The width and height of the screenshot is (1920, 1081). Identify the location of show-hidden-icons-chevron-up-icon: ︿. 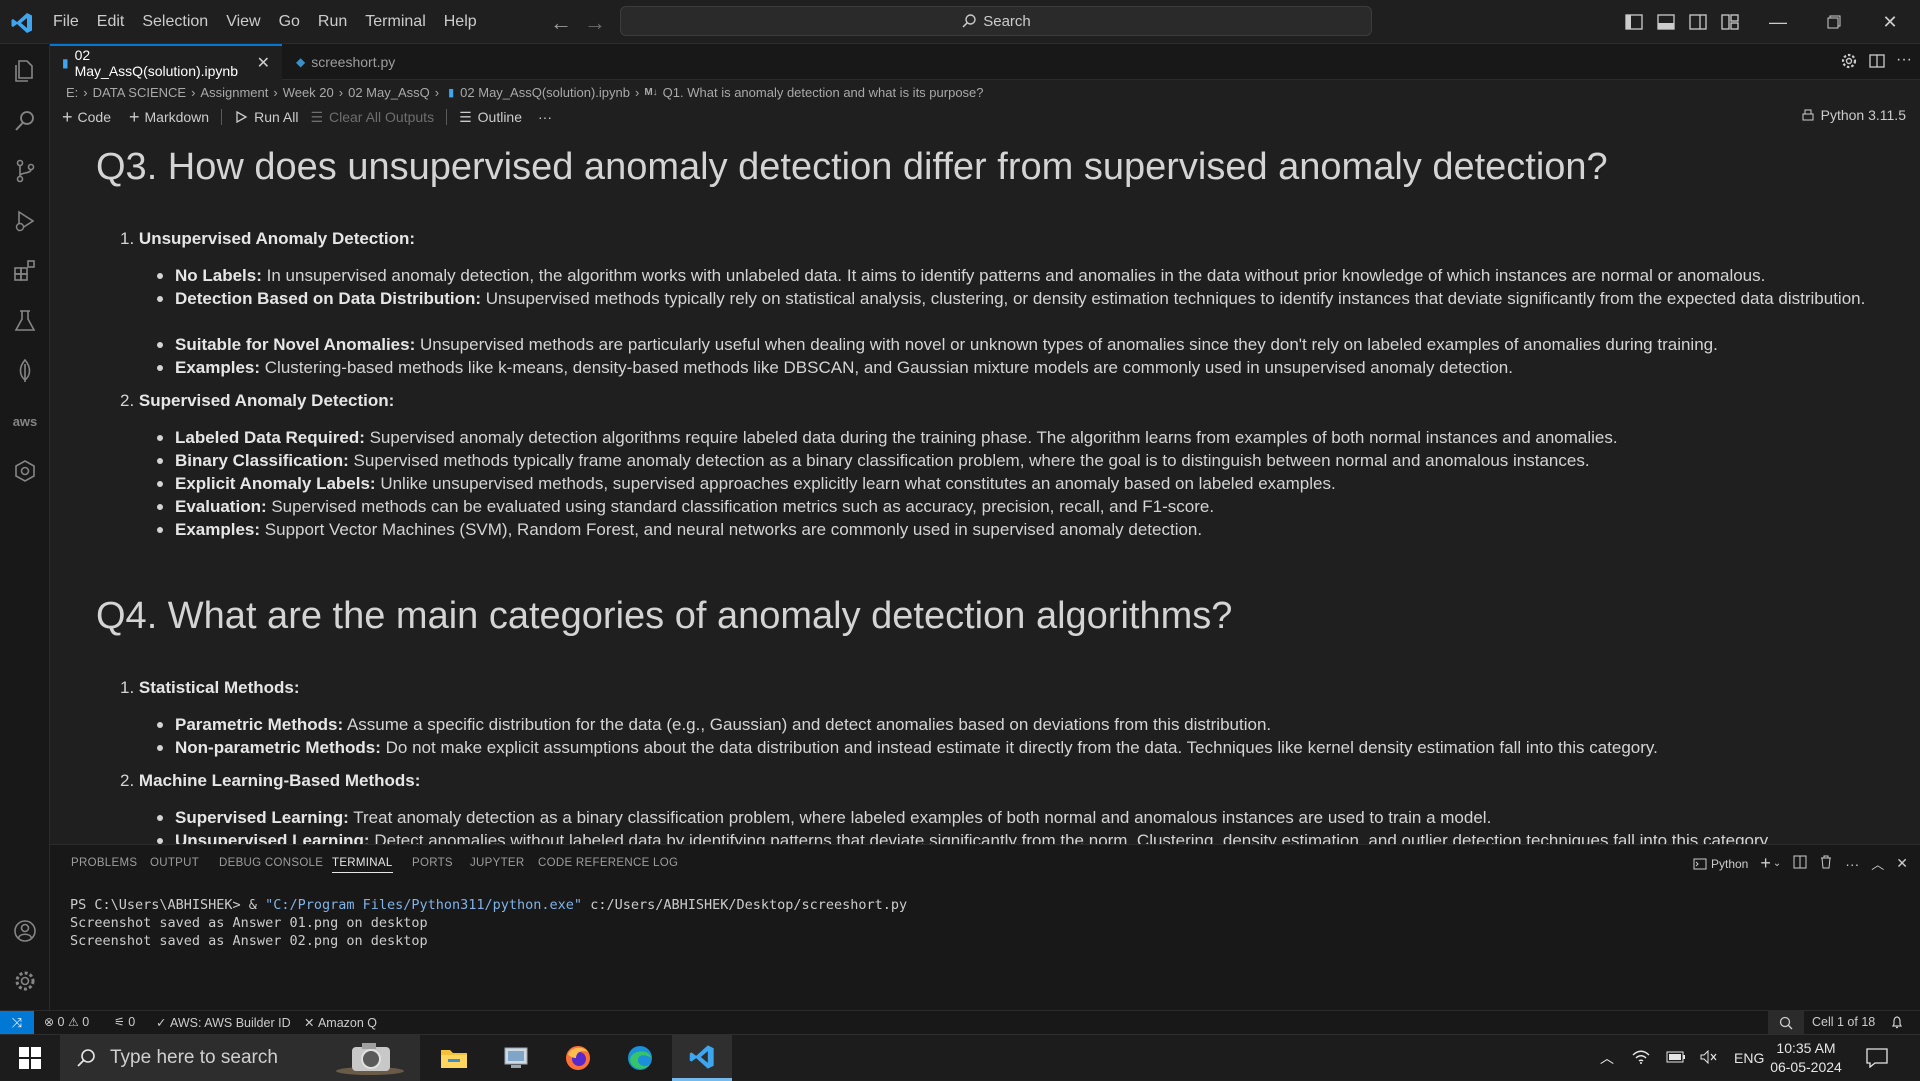
(1607, 1058).